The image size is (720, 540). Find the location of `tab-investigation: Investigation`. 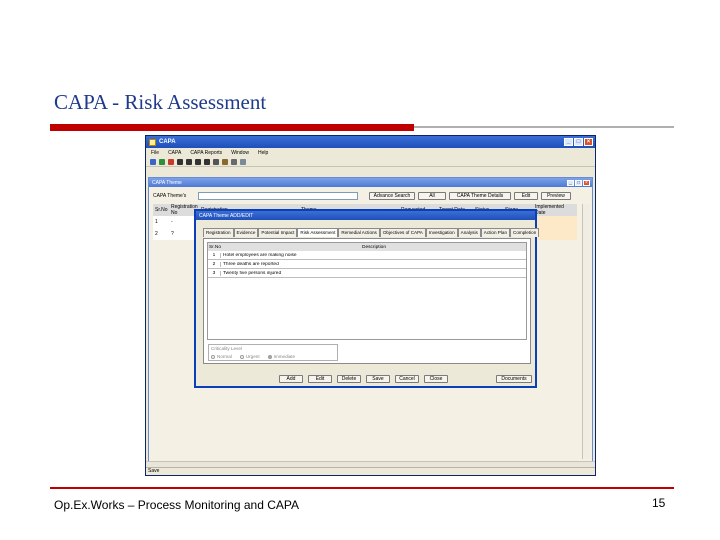

tab-investigation: Investigation is located at coordinates (441, 232).